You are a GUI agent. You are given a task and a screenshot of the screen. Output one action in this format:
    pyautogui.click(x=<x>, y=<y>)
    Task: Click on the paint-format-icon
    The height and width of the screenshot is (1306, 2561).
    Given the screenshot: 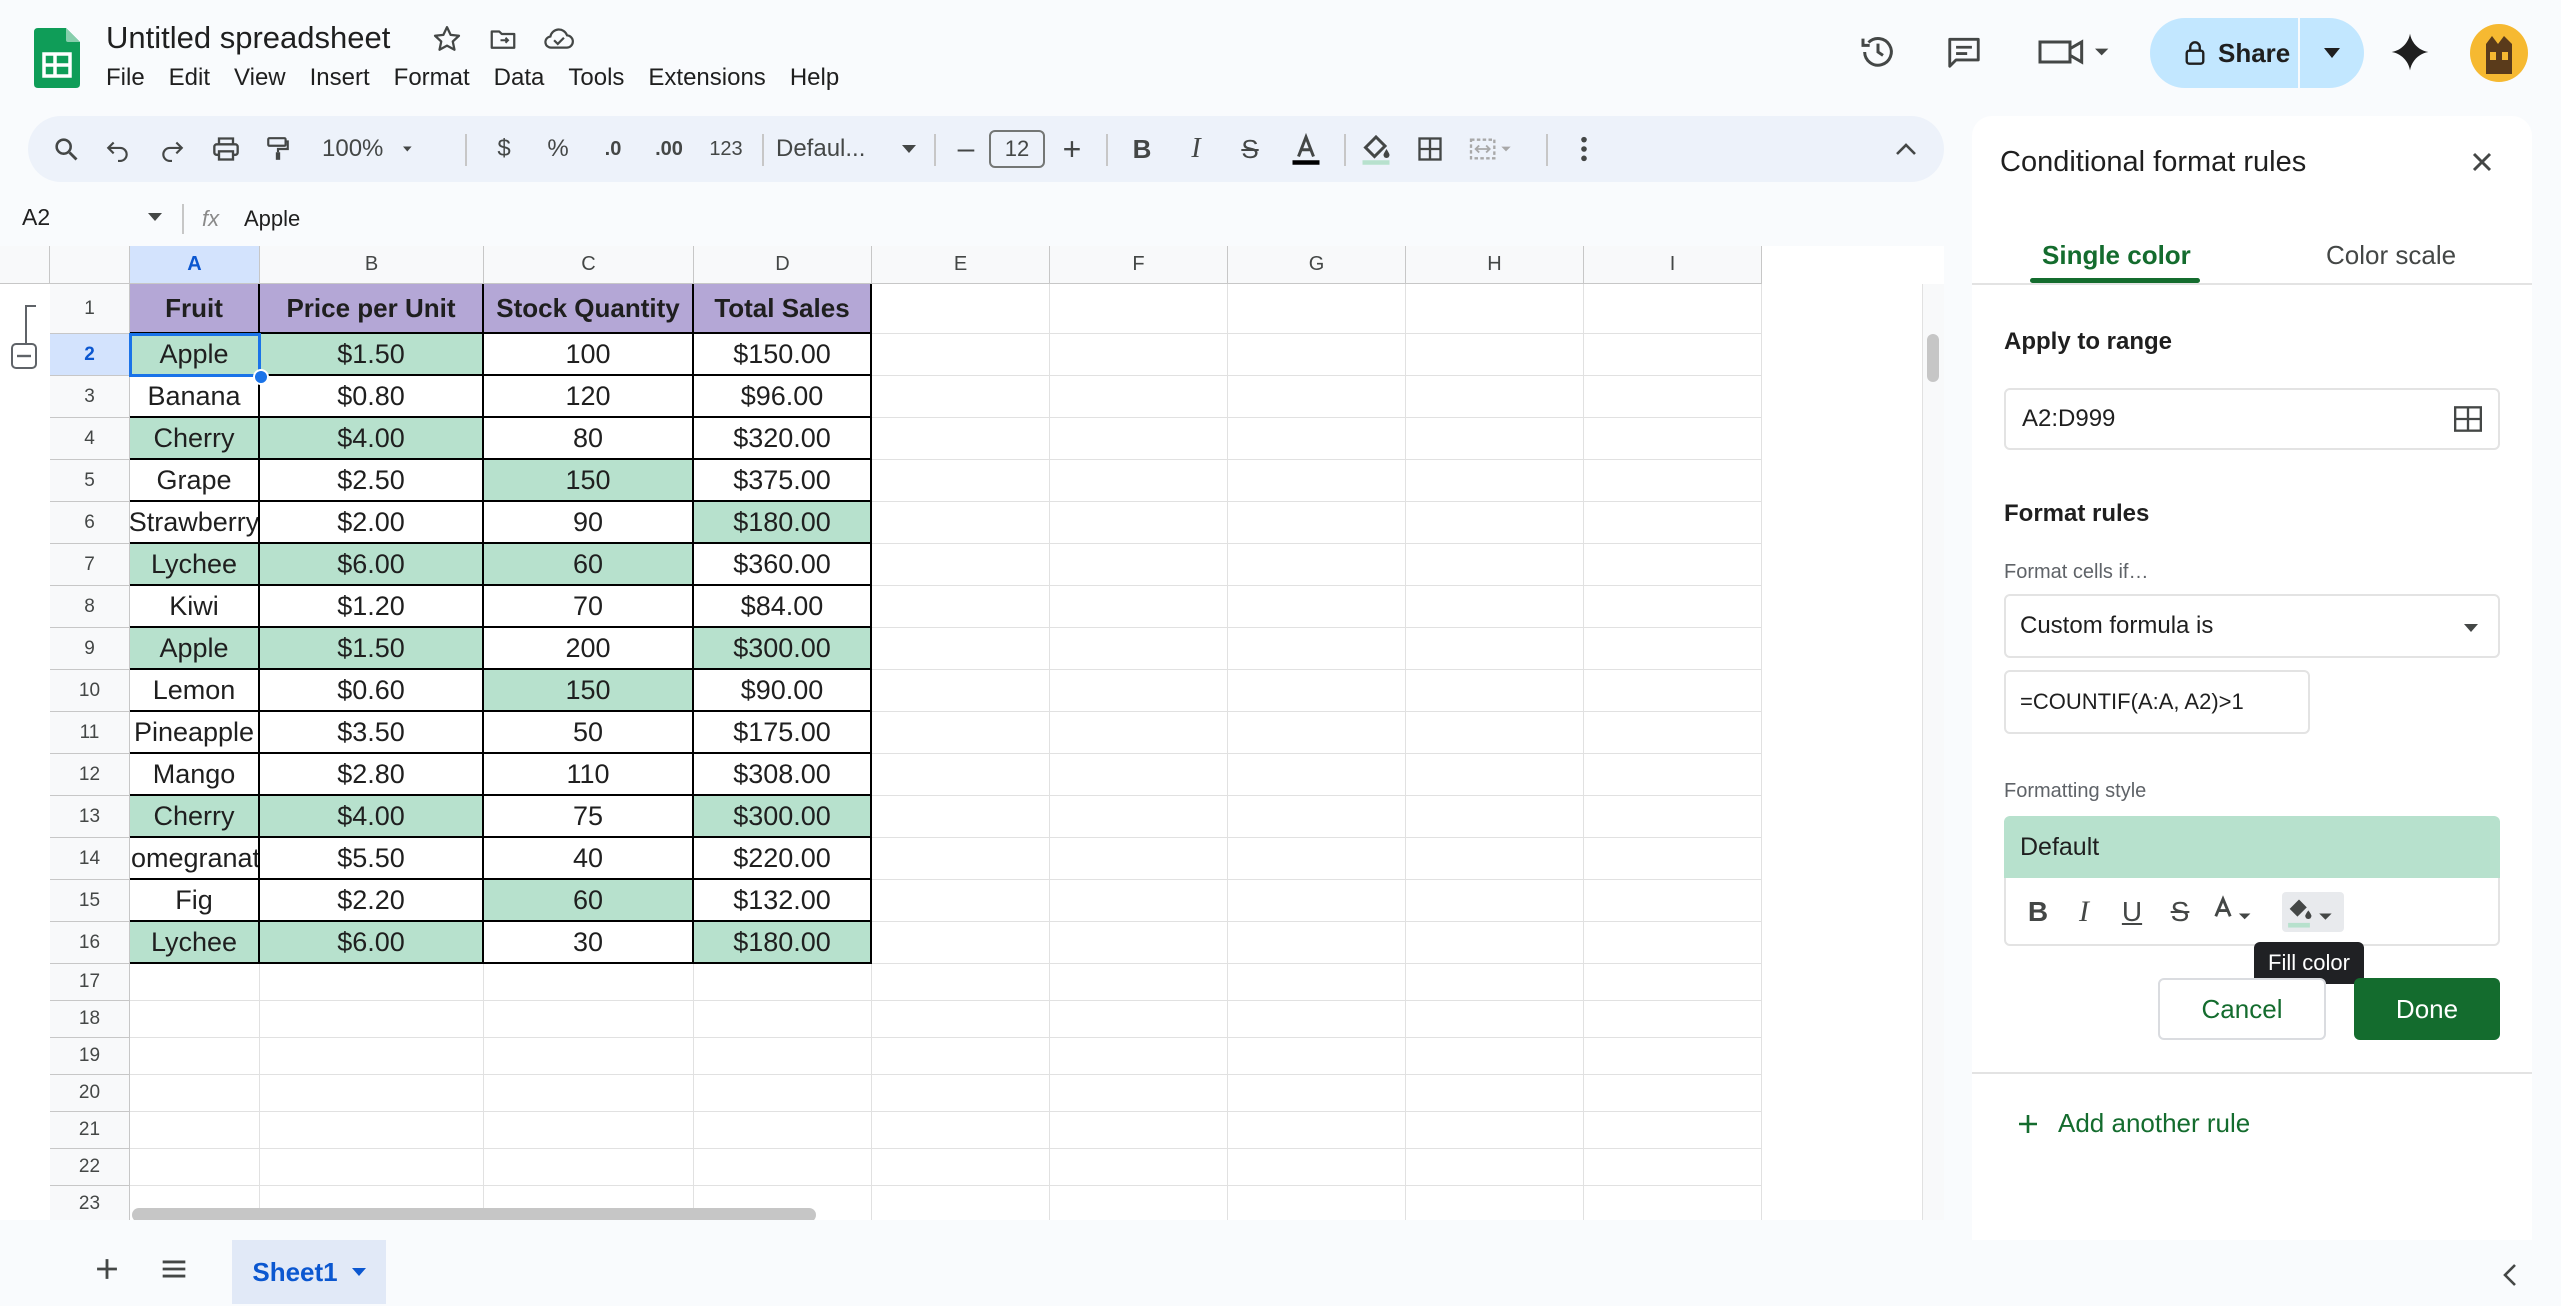 What is the action you would take?
    pyautogui.click(x=278, y=149)
    